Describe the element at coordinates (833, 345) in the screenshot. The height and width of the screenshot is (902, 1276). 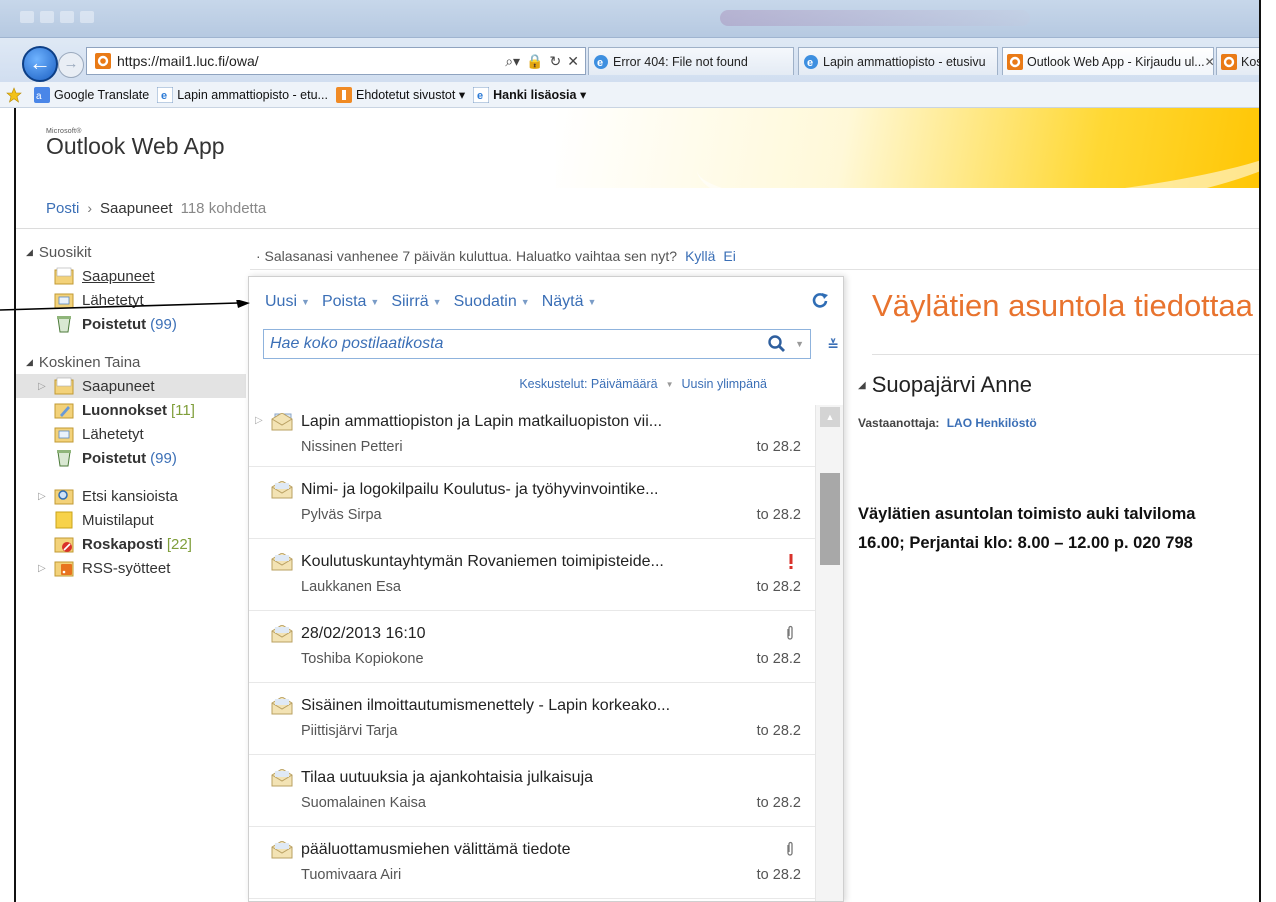
I see `double-chevron-down-icon: ≚` at that location.